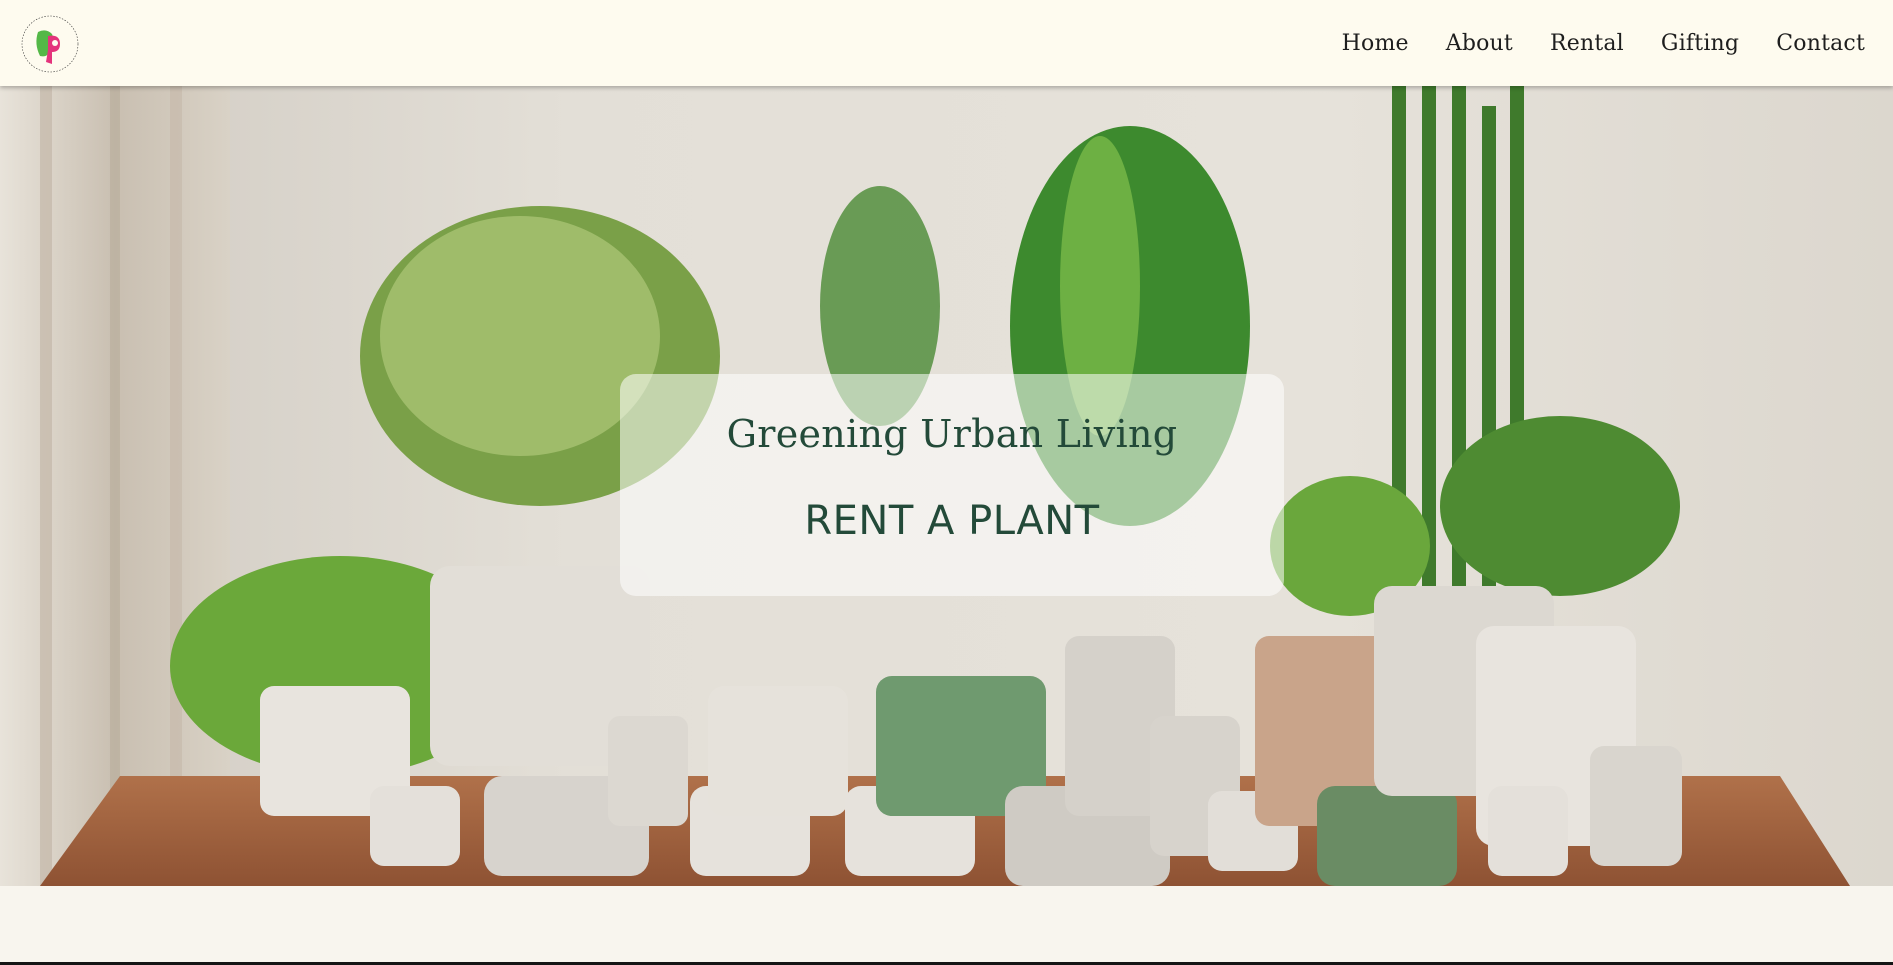 This screenshot has height=965, width=1893. What do you see at coordinates (952, 434) in the screenshot?
I see `hero-title: Greening Urban Living` at bounding box center [952, 434].